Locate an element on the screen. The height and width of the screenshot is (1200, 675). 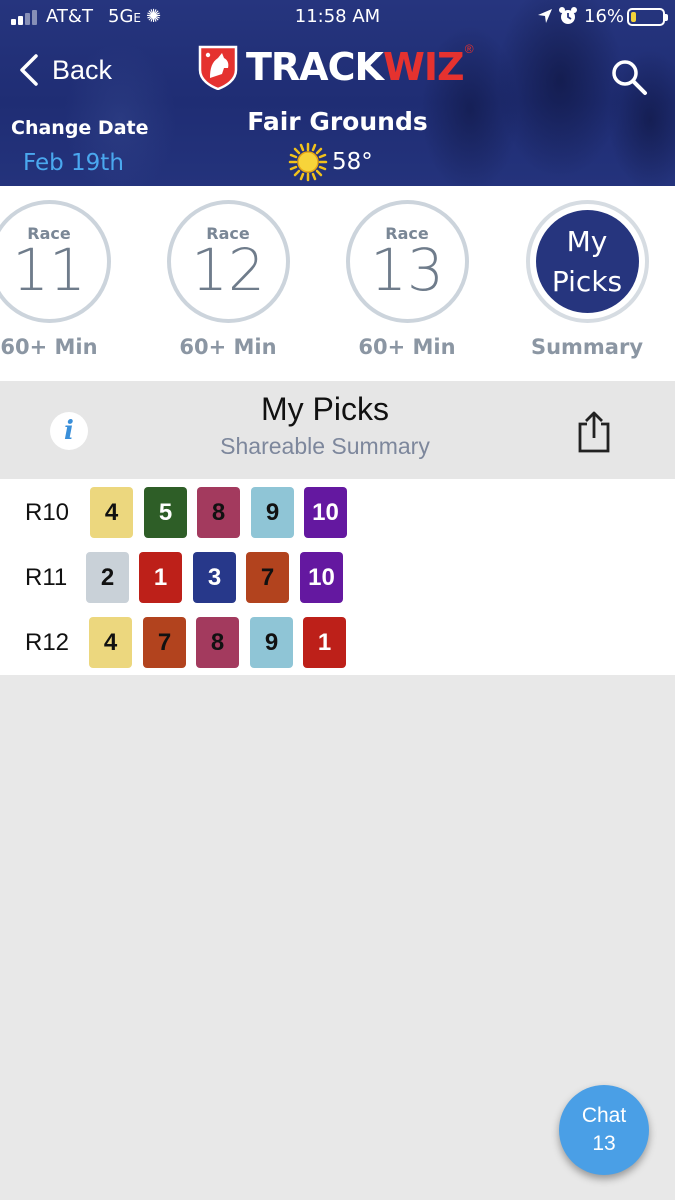
race-time: Summary is located at coordinates (587, 347).